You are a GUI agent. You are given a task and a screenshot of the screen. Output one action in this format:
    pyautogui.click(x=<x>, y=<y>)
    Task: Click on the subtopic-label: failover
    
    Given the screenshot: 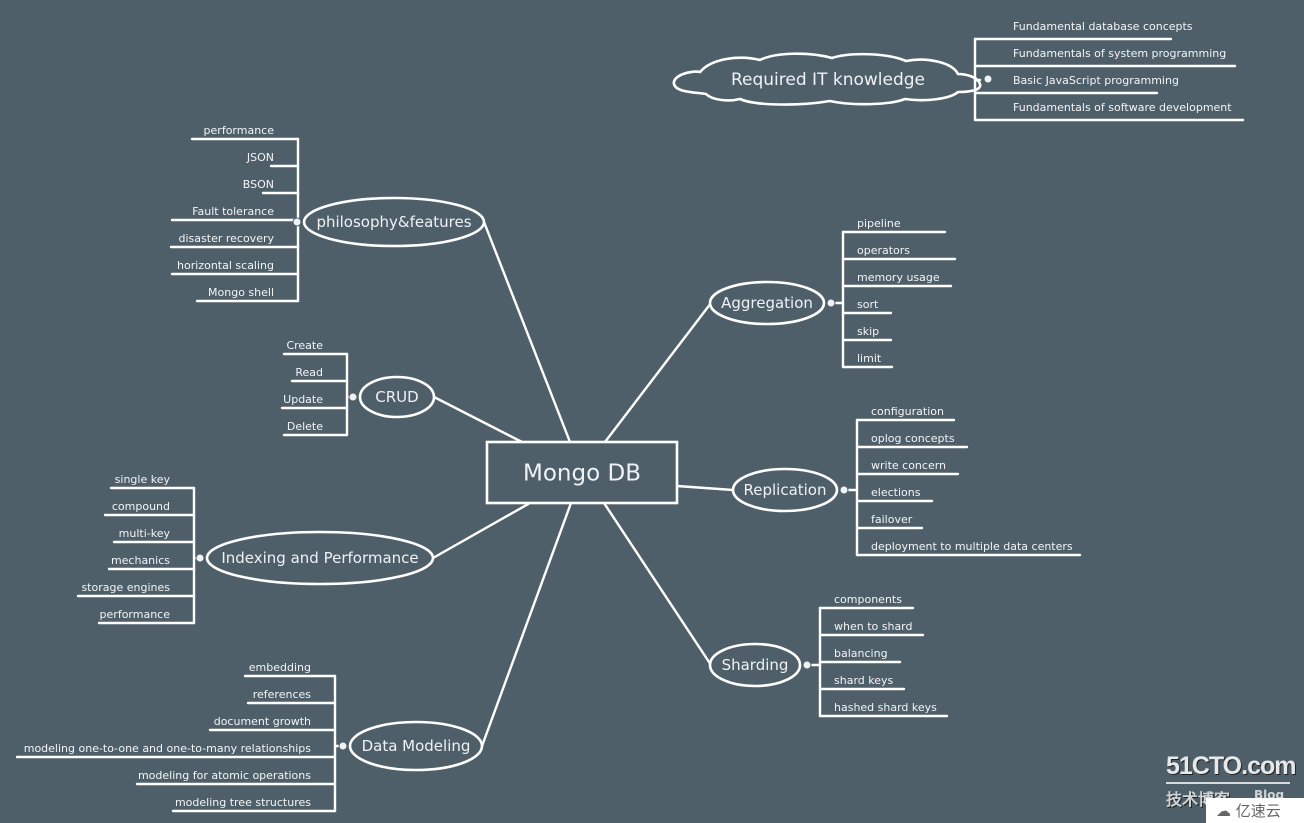 What is the action you would take?
    pyautogui.click(x=892, y=519)
    